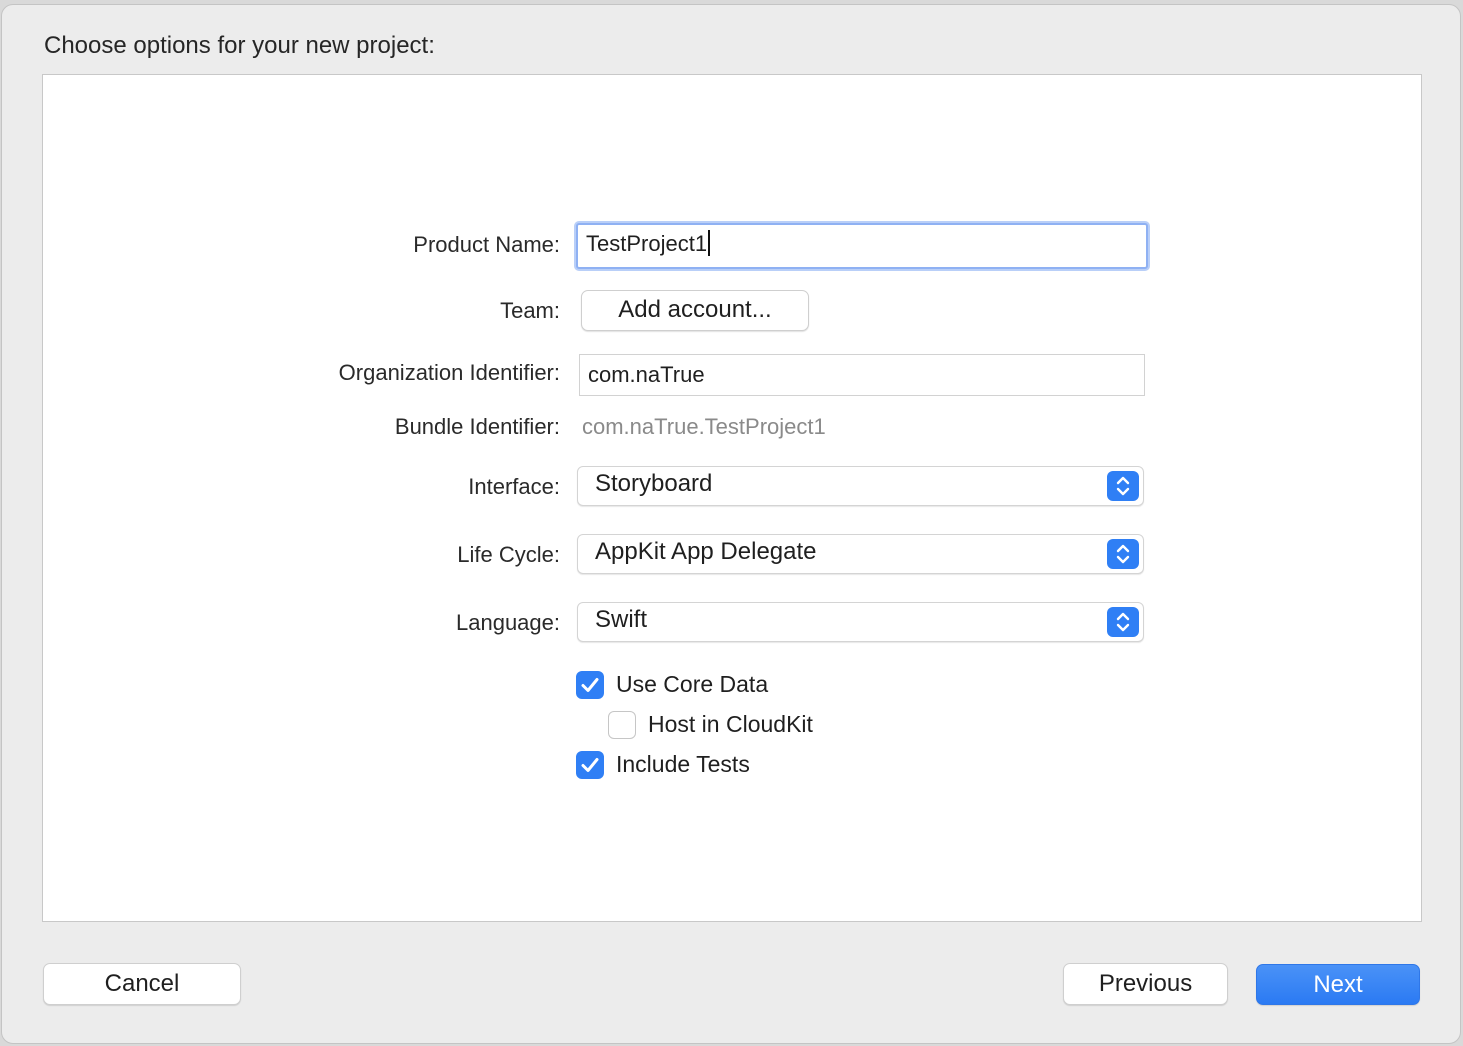 The width and height of the screenshot is (1463, 1046). Describe the element at coordinates (730, 724) in the screenshot. I see `host-in-cloudkit-label: Host in CloudKit` at that location.